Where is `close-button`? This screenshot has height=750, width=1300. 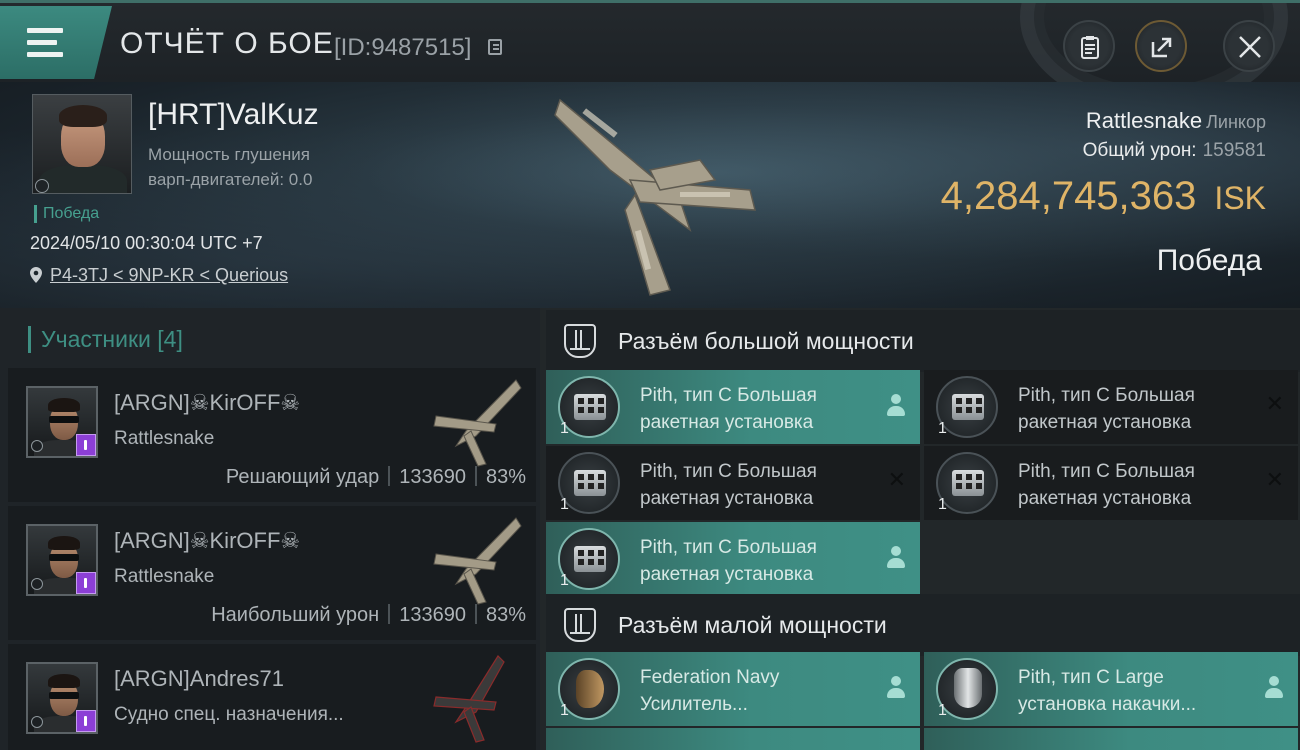
close-button is located at coordinates (1249, 46).